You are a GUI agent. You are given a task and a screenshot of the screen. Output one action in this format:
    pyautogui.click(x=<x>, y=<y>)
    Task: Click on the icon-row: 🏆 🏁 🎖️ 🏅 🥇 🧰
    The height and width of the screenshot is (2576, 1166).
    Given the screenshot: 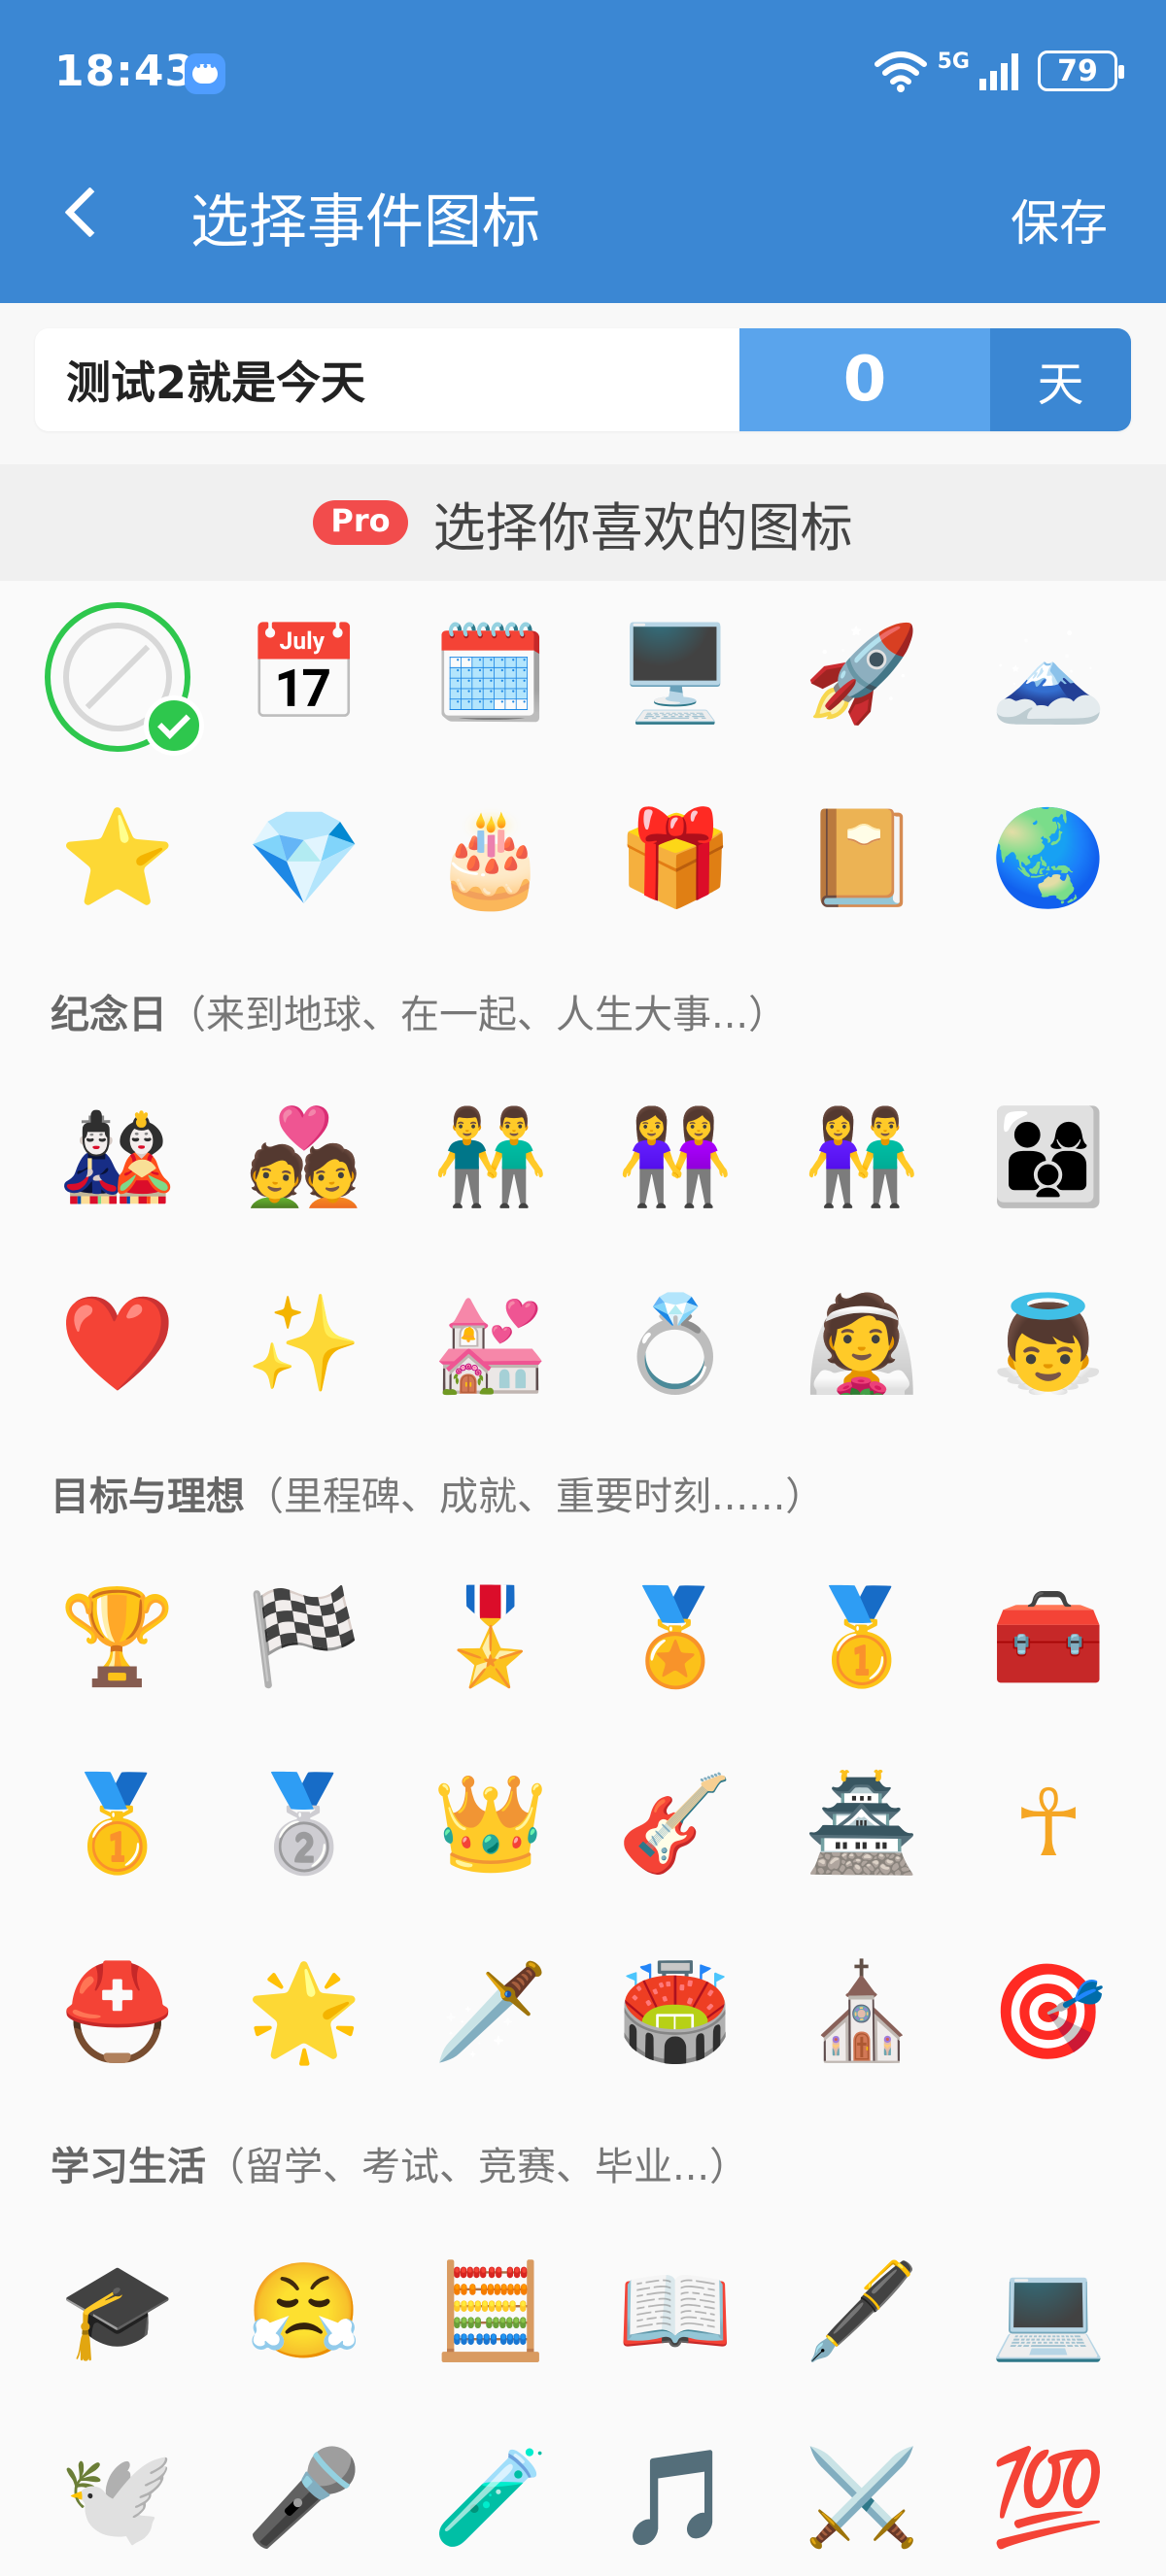 What is the action you would take?
    pyautogui.click(x=583, y=1651)
    